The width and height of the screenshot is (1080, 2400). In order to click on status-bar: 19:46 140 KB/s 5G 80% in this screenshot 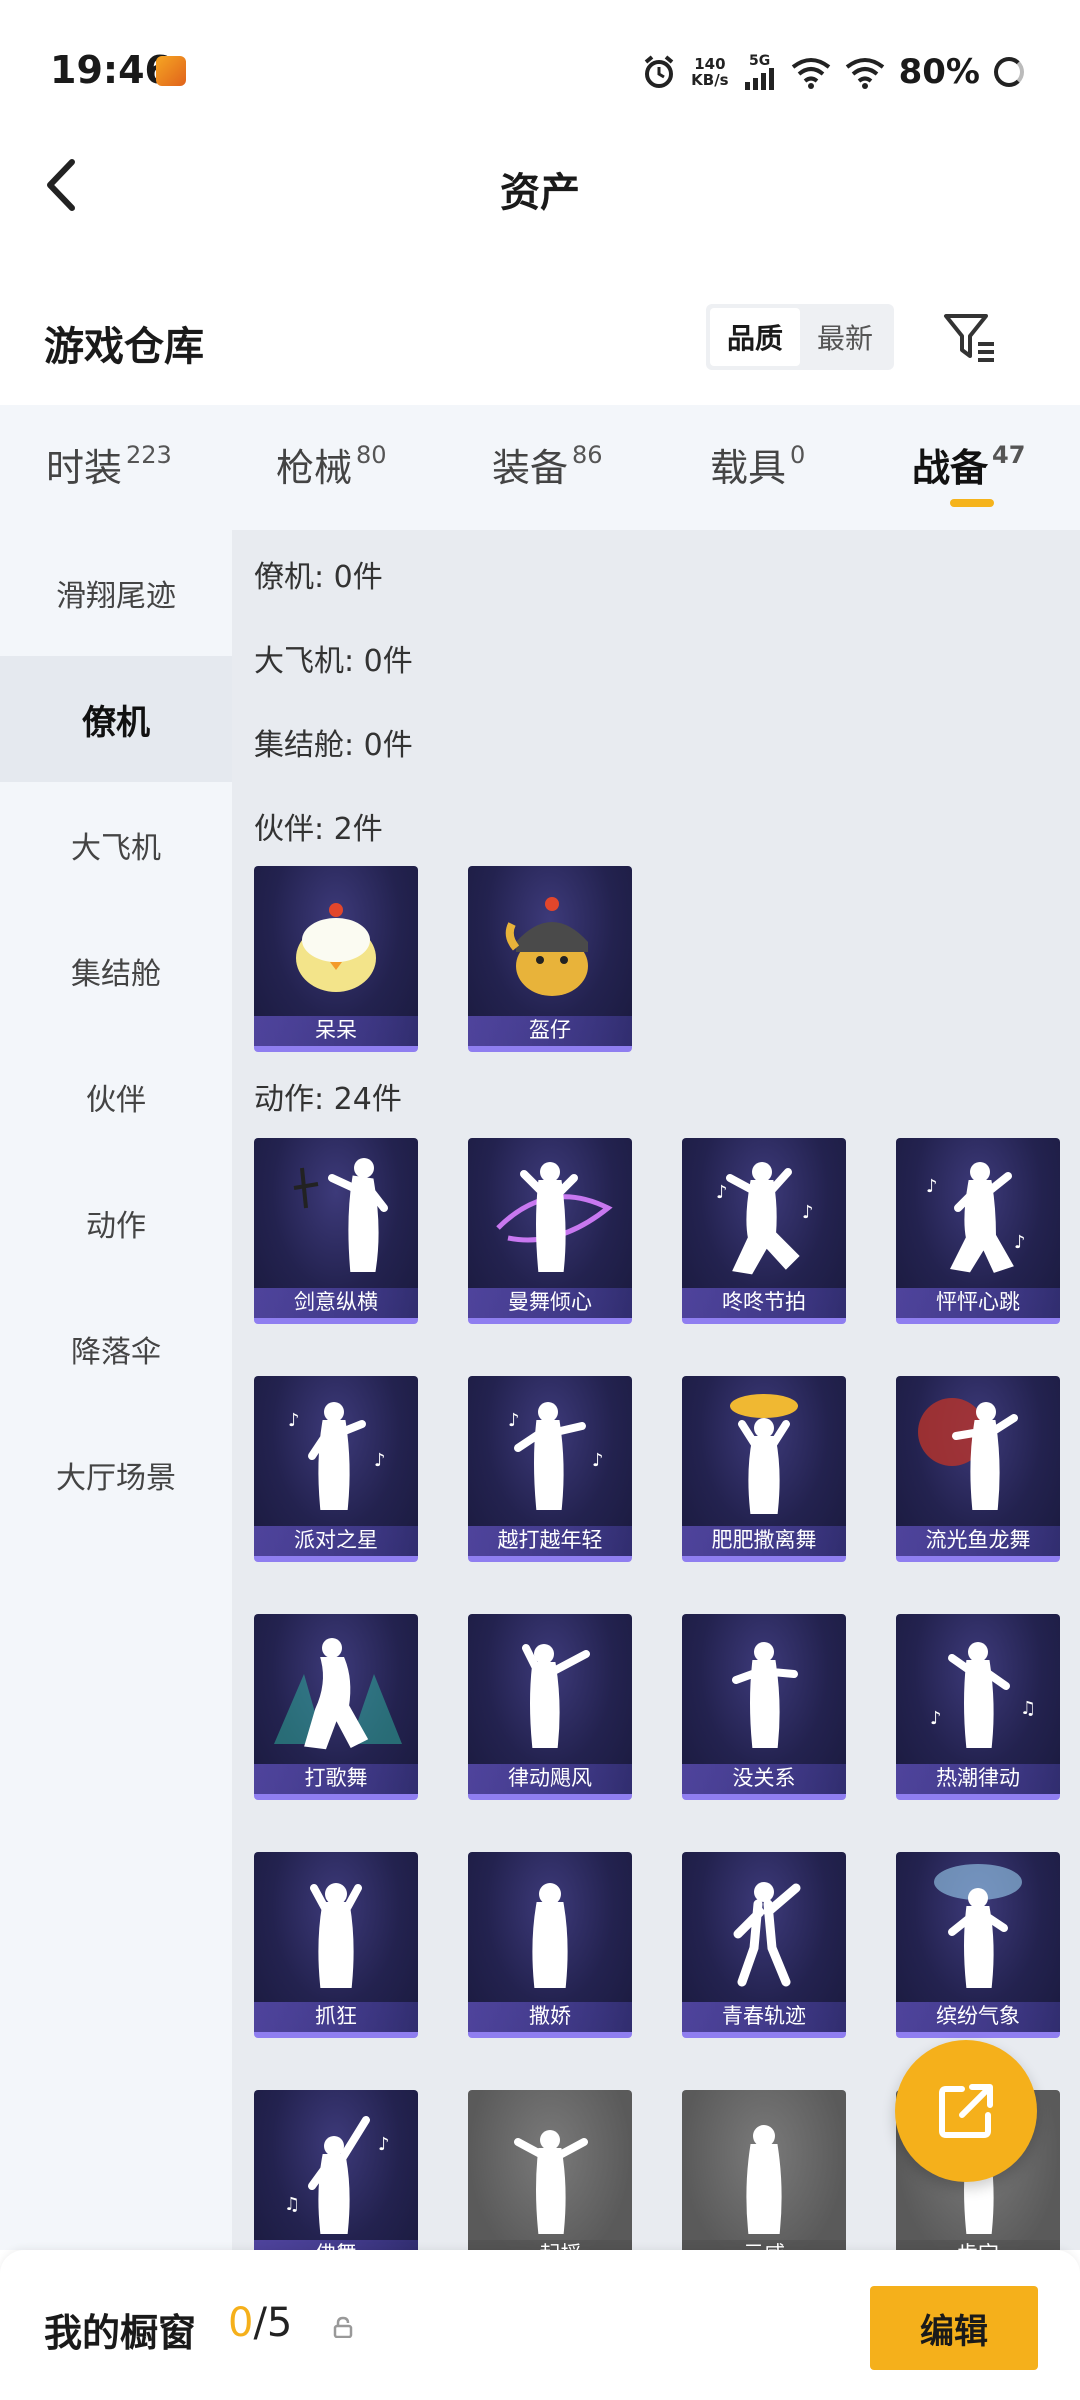, I will do `click(540, 65)`.